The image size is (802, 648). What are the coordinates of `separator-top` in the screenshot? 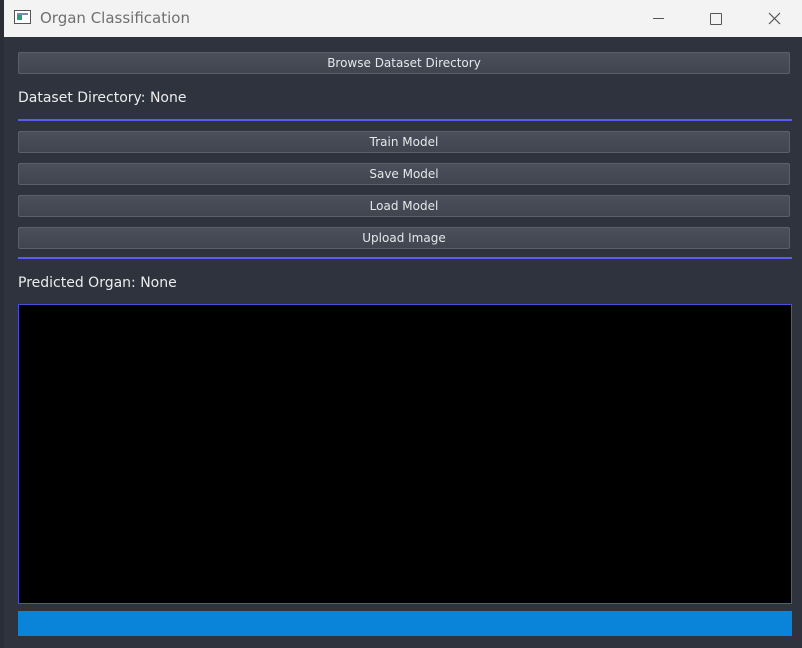 It's located at (405, 120).